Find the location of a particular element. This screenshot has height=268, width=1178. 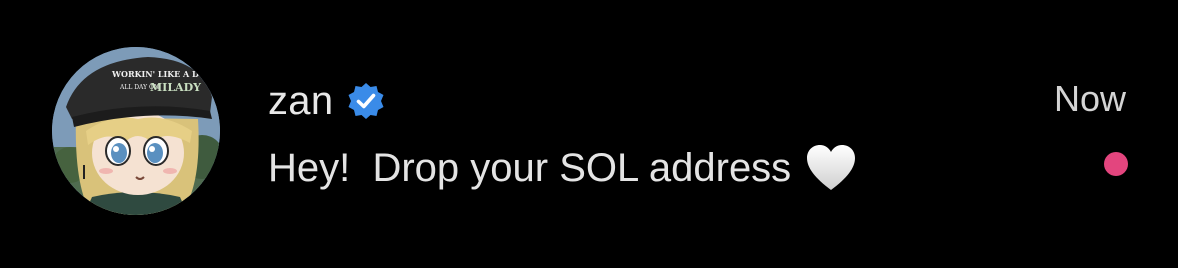

avatar-illustration: WORKIN' LIKE A DOG ALL DAY ON MILADY is located at coordinates (136, 131).